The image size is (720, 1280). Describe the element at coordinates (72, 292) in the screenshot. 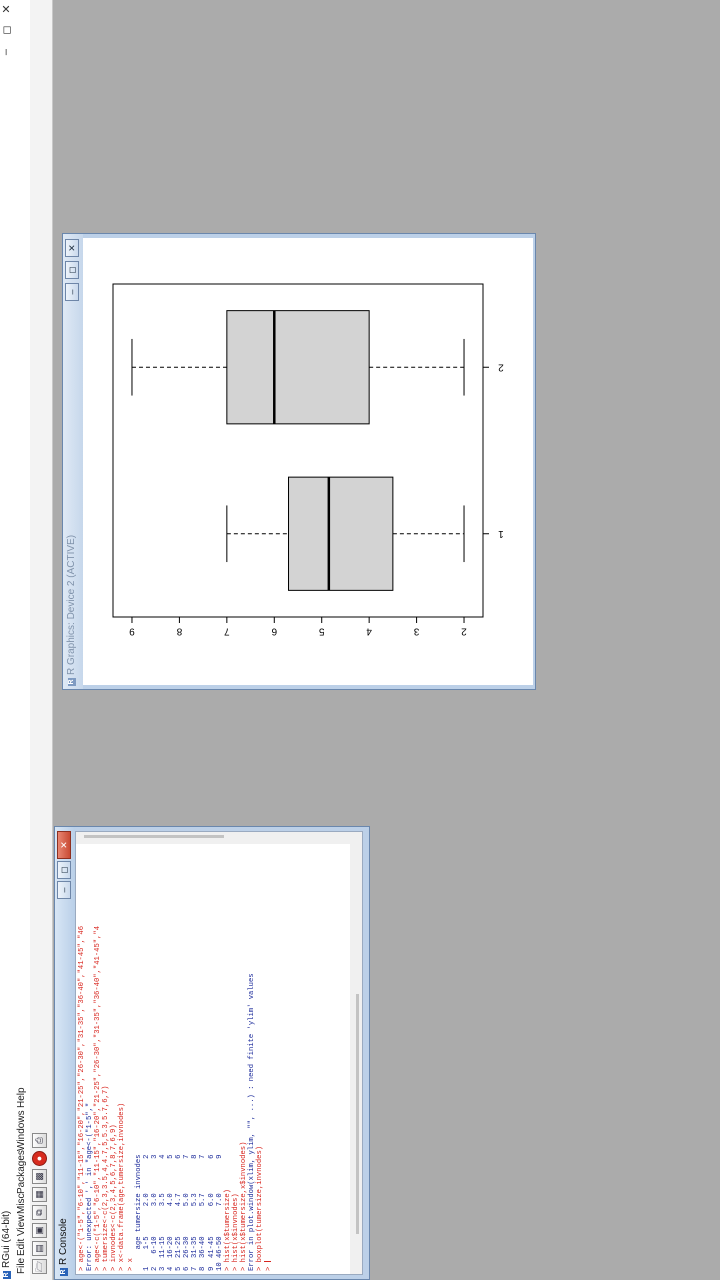

I see `graphics-minimize-icon: –` at that location.